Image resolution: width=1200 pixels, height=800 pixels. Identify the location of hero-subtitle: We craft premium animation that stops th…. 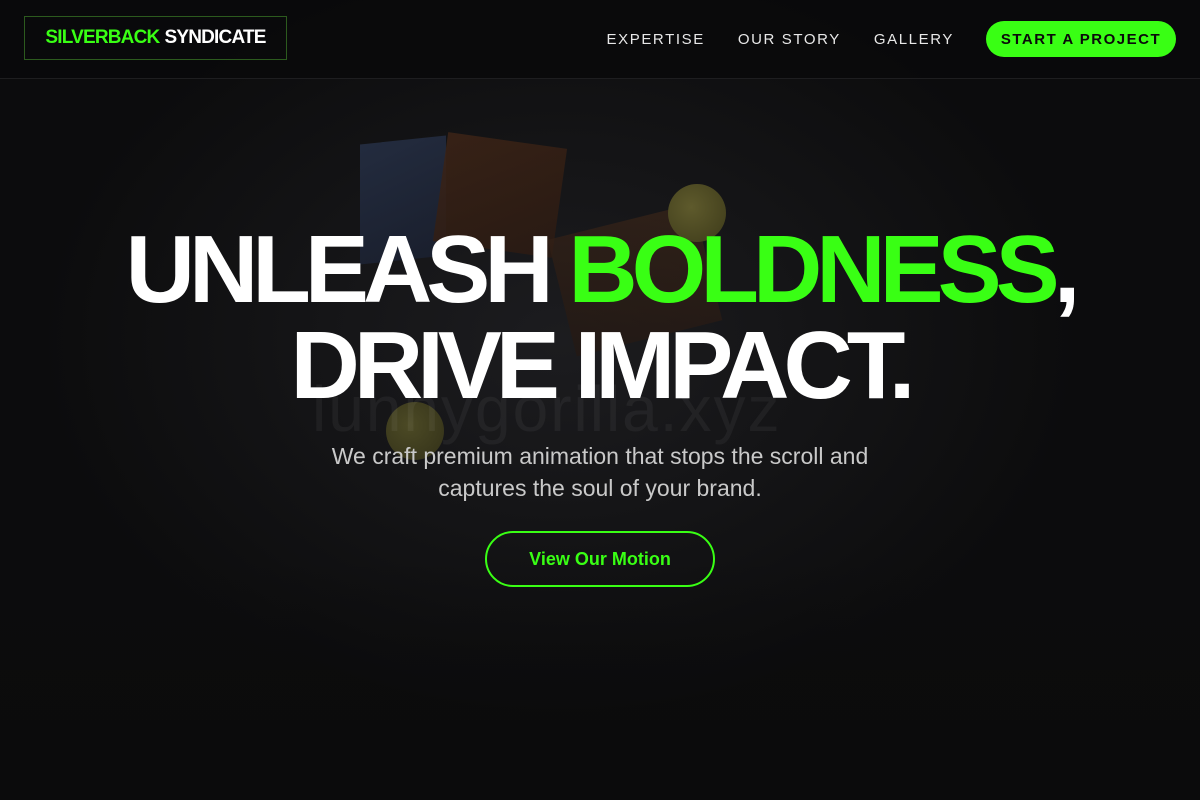
(600, 472).